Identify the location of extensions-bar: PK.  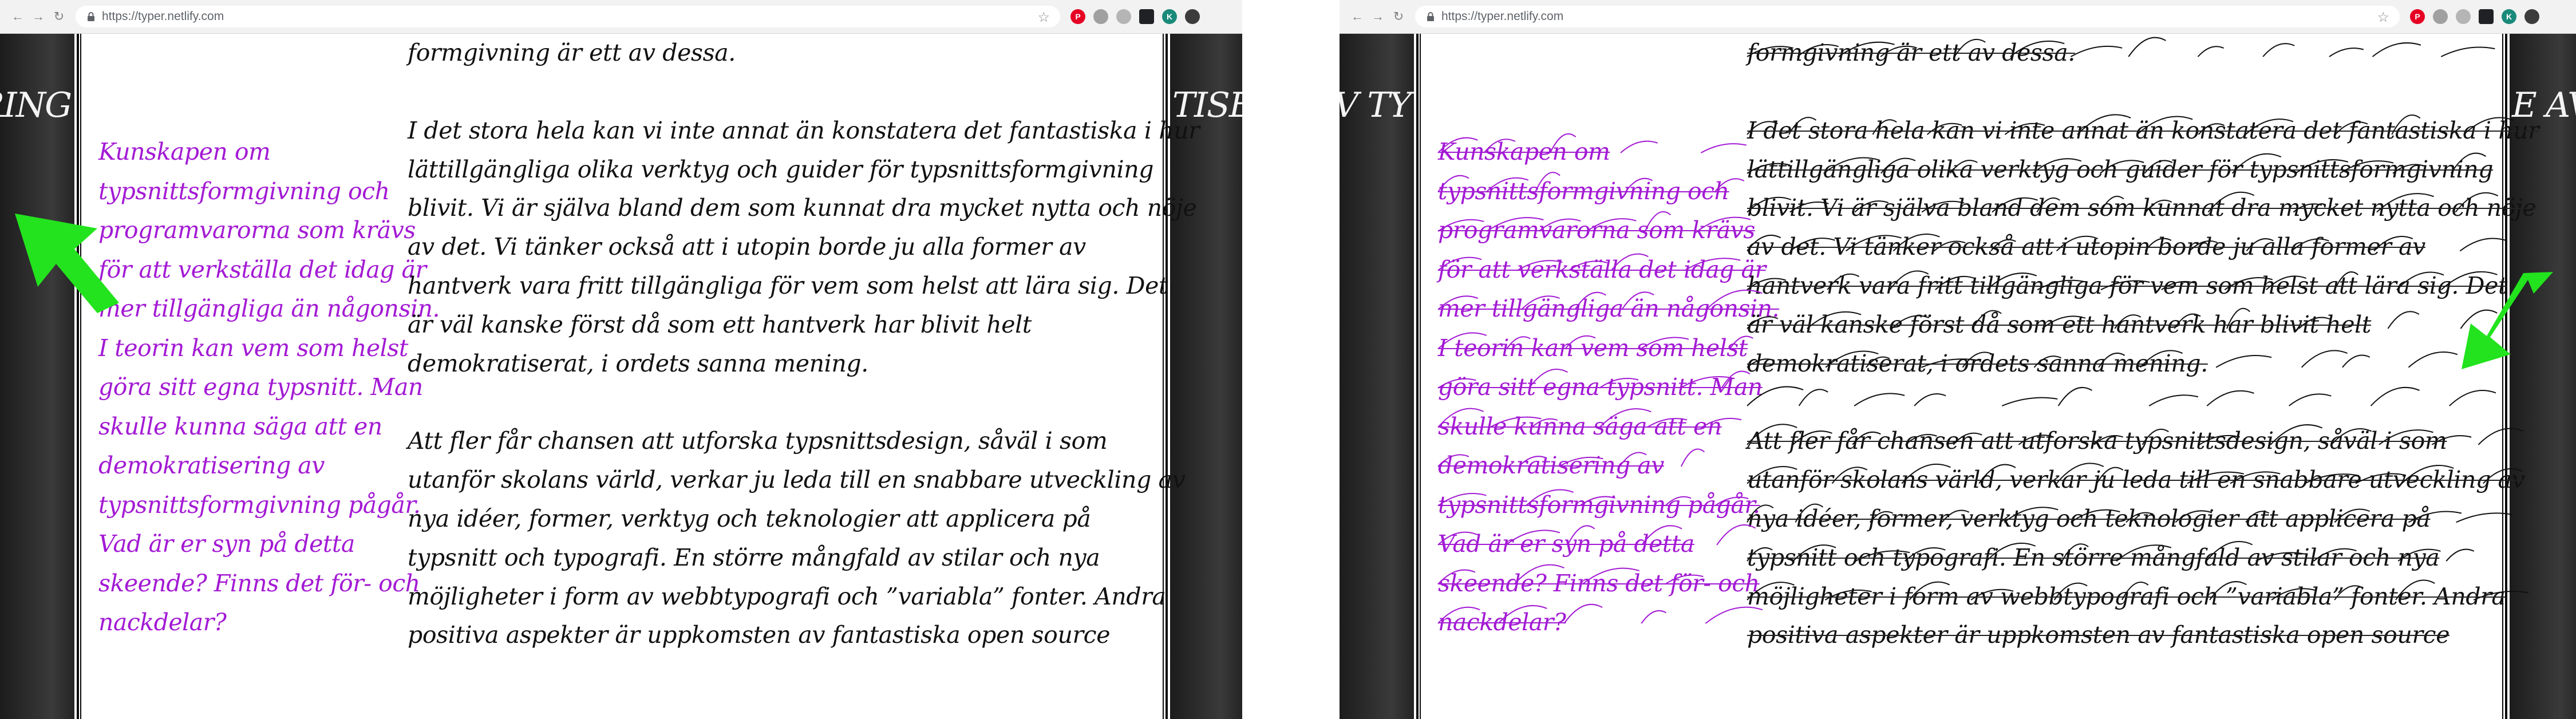
(1139, 16).